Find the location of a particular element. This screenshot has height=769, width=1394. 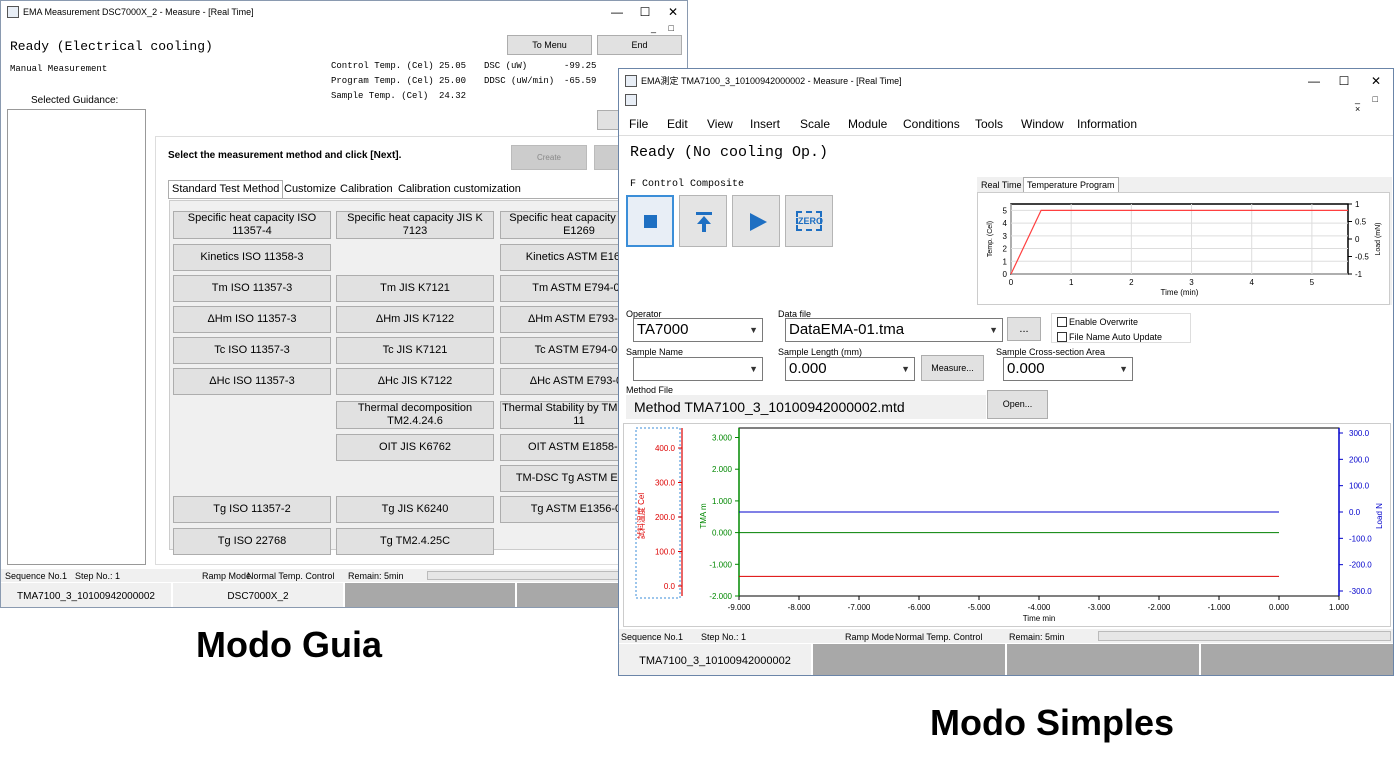

y2-tick-label: 1 is located at coordinates (1357, 204).